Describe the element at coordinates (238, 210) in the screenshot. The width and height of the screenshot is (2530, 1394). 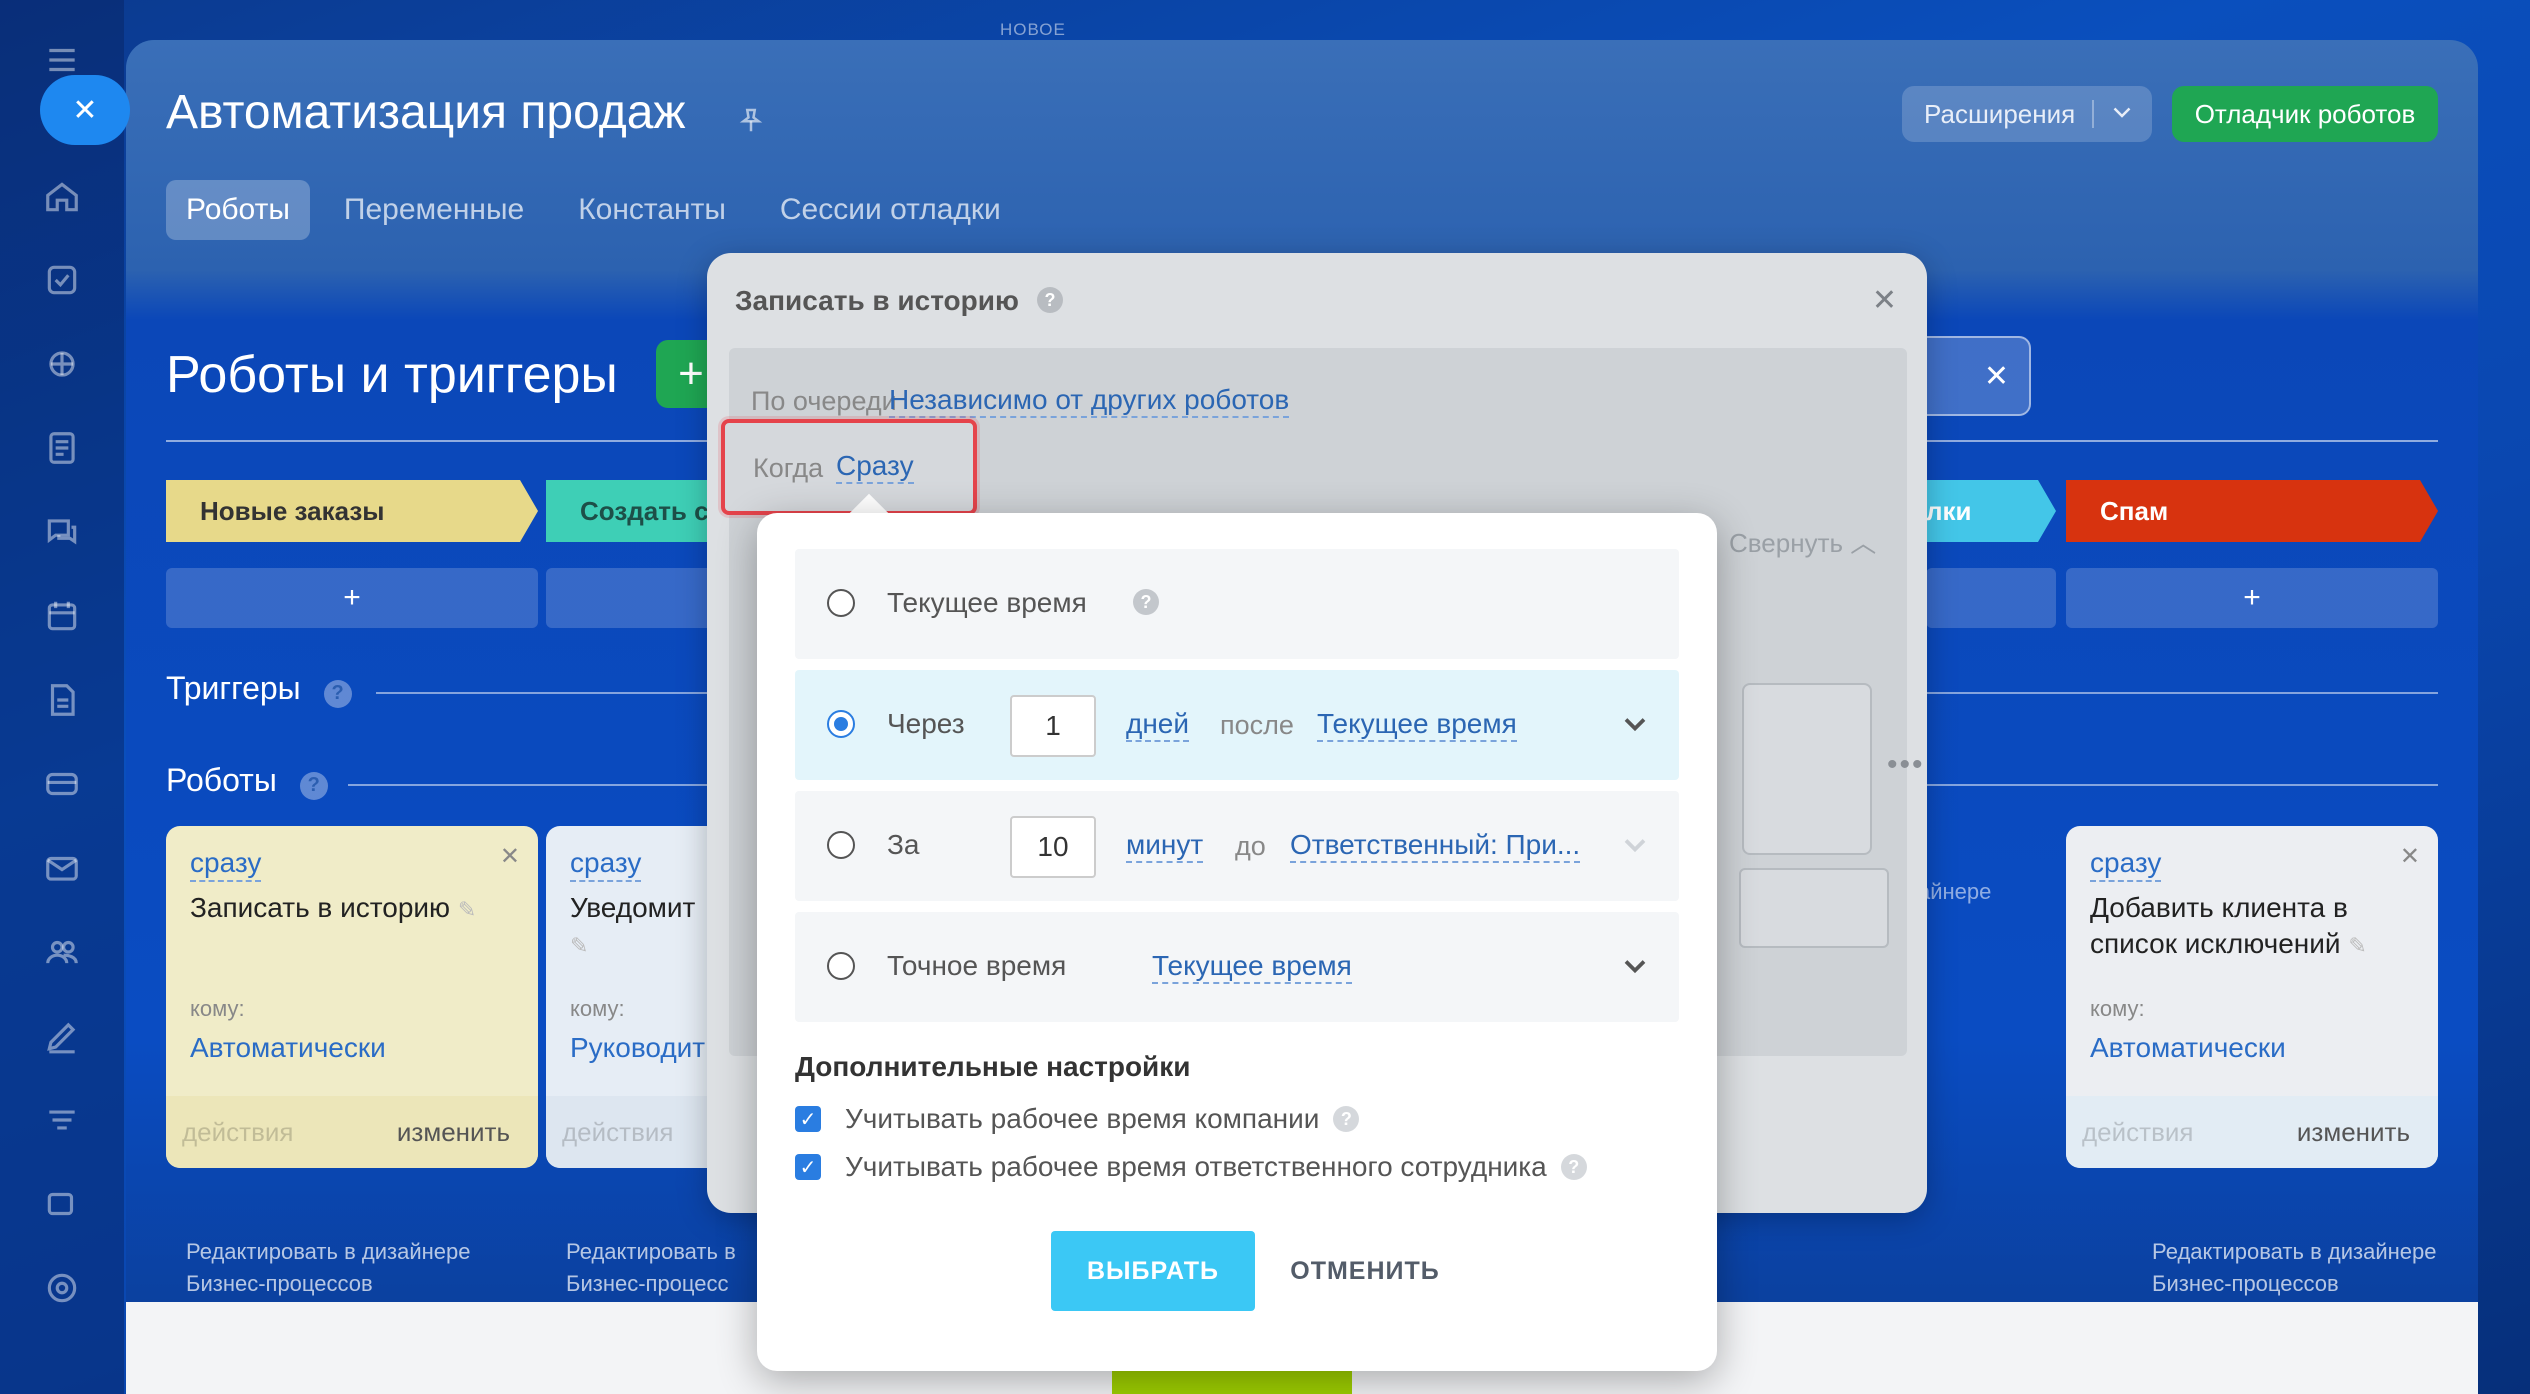
I see `tab-robots: Роботы` at that location.